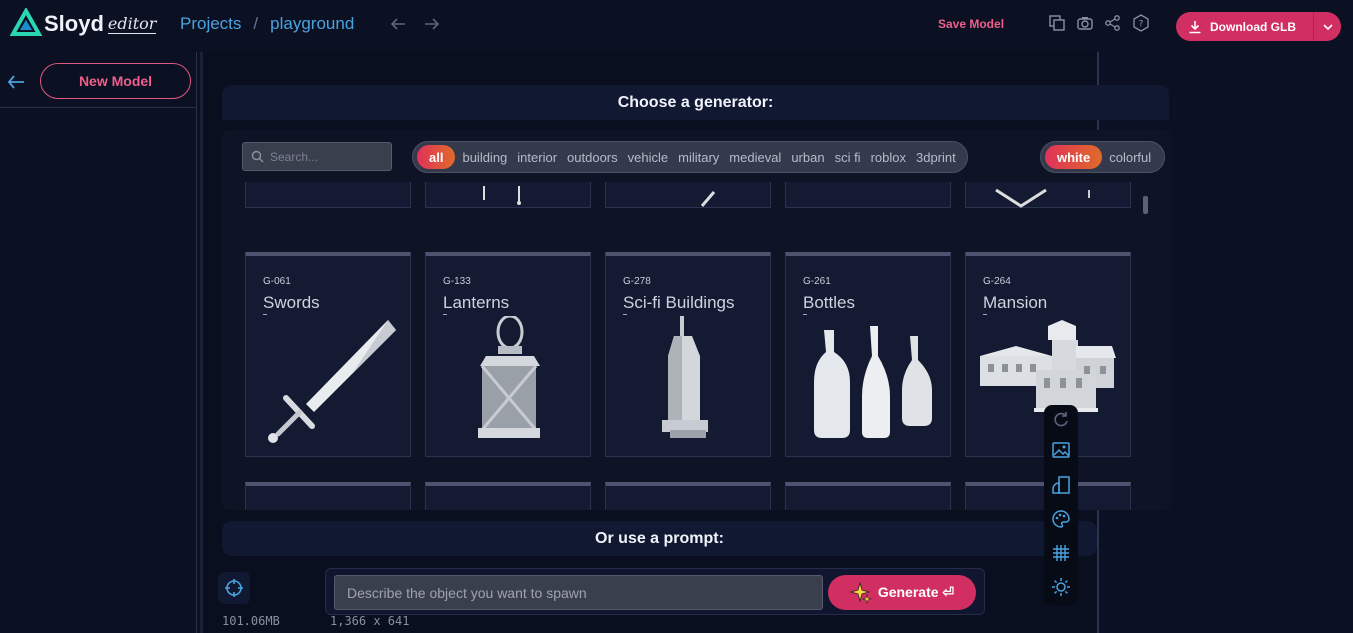 The height and width of the screenshot is (633, 1353). Describe the element at coordinates (132, 23) in the screenshot. I see `logo-subtitle: editor` at that location.